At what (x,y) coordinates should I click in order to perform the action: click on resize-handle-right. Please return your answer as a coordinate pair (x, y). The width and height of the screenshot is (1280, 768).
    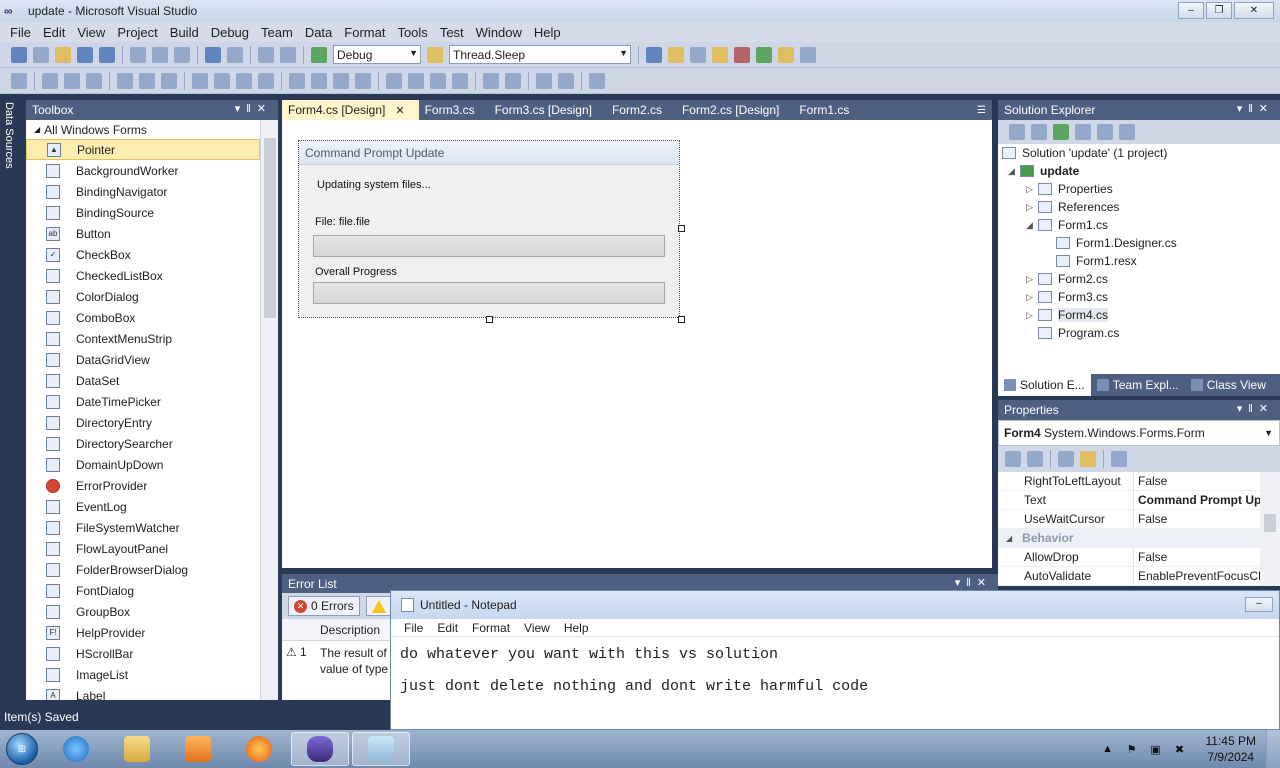
    Looking at the image, I should click on (681, 228).